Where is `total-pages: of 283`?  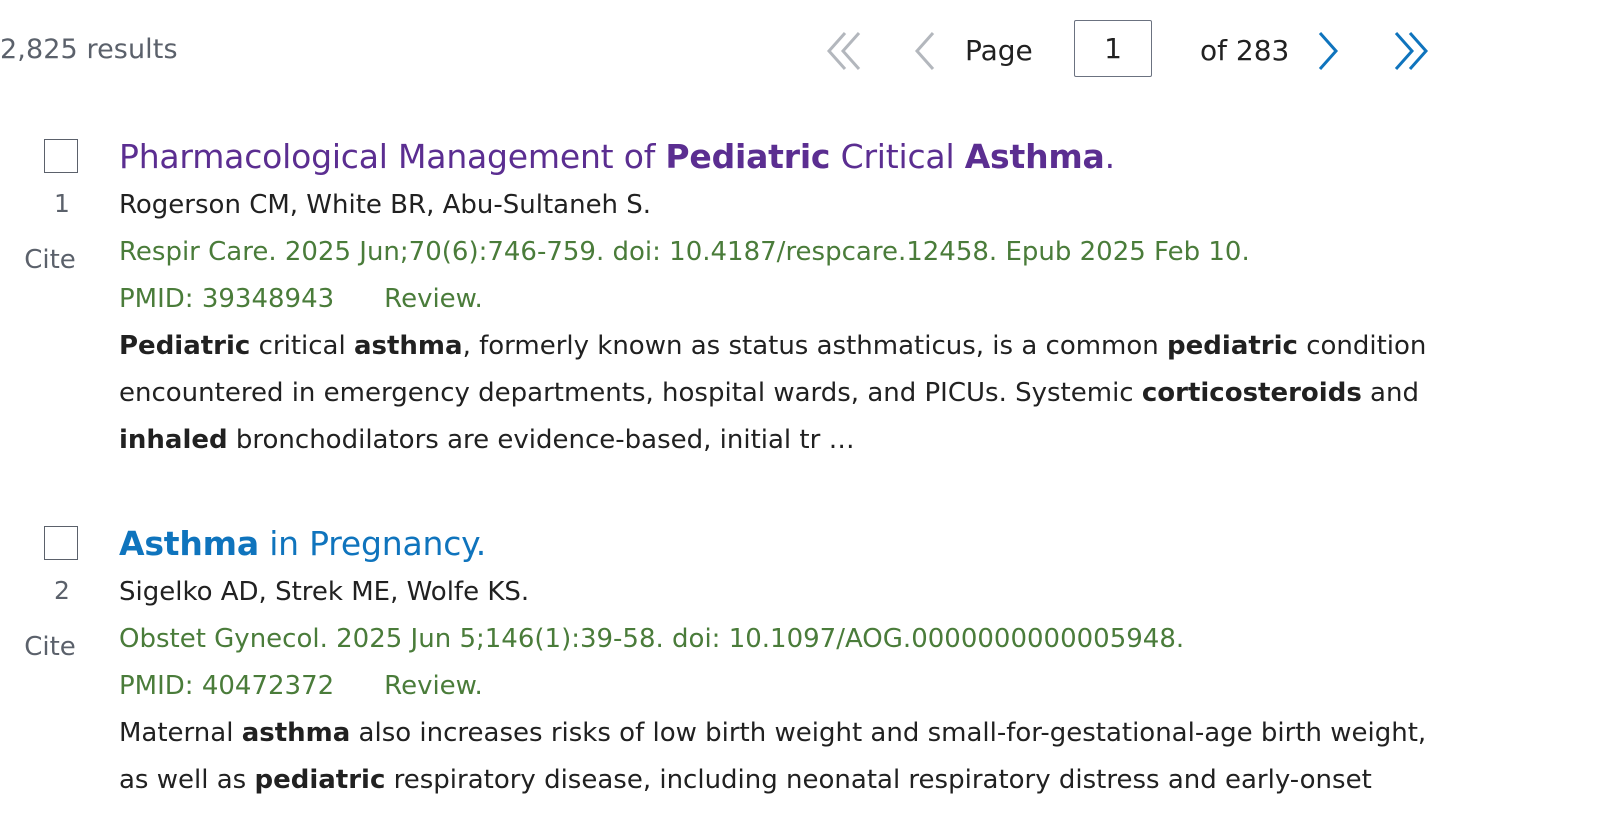
total-pages: of 283 is located at coordinates (1245, 50).